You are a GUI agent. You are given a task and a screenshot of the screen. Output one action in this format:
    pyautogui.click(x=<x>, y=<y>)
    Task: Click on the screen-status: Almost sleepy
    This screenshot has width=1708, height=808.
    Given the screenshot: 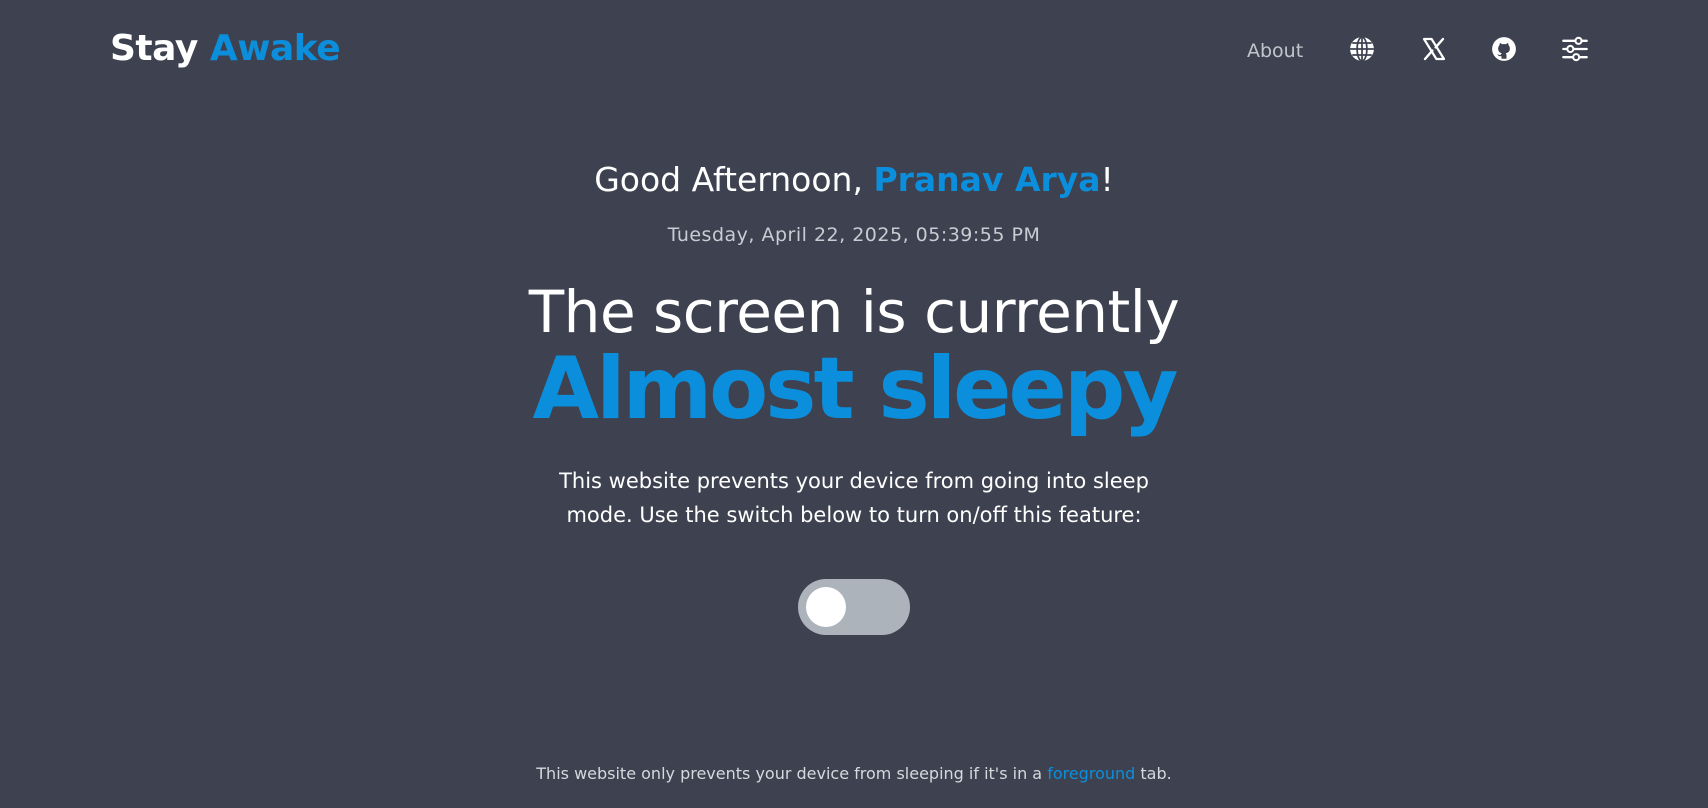 What is the action you would take?
    pyautogui.click(x=855, y=389)
    